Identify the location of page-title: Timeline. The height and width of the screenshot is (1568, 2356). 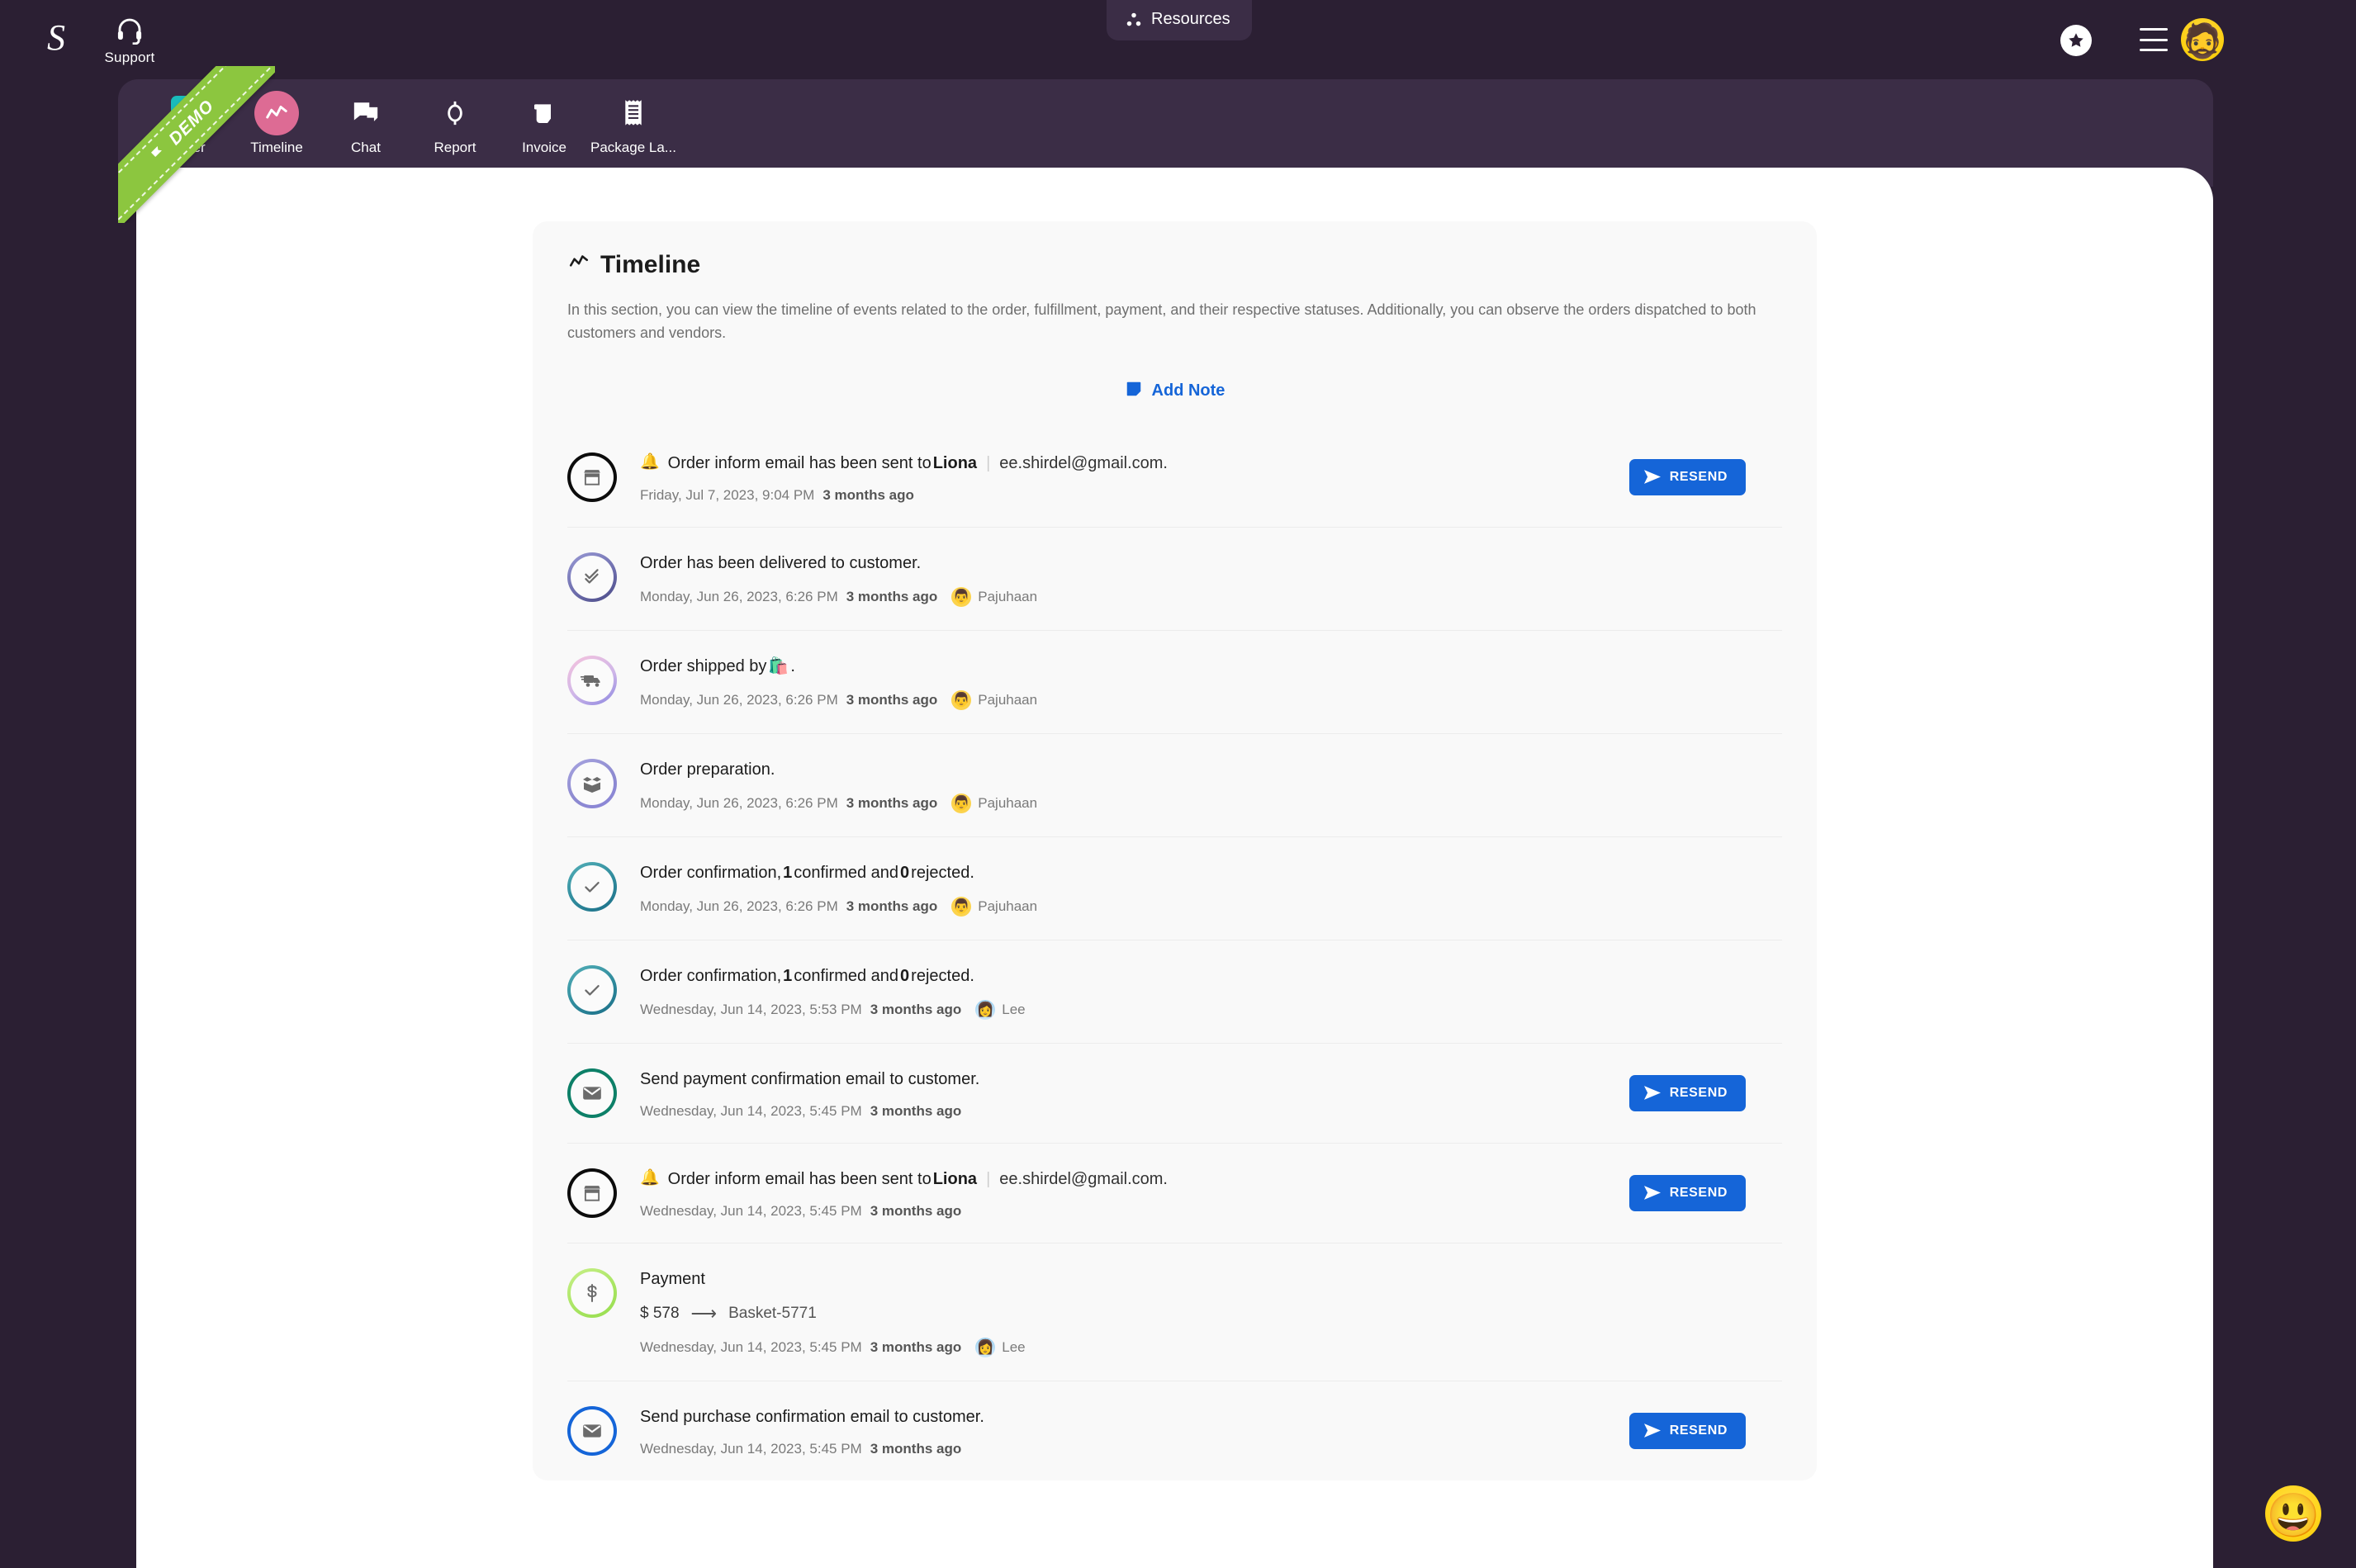
(1174, 265).